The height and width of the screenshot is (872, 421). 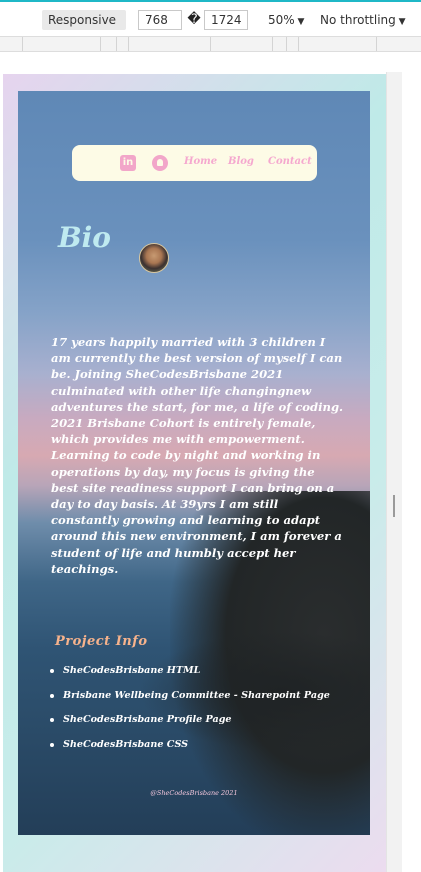 I want to click on footer-text: @SheCodesBrisbane 2021, so click(x=194, y=793).